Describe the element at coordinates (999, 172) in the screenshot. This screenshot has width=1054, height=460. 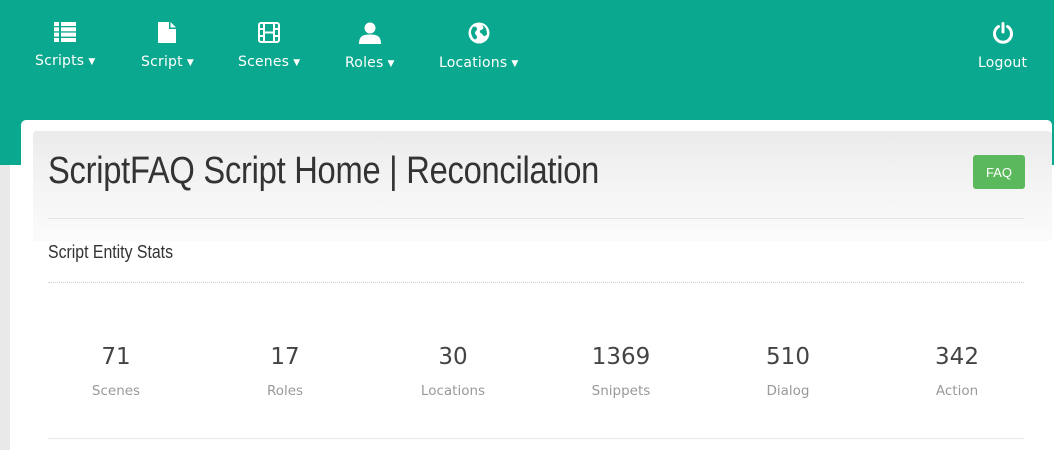
I see `faq-button: FAQ` at that location.